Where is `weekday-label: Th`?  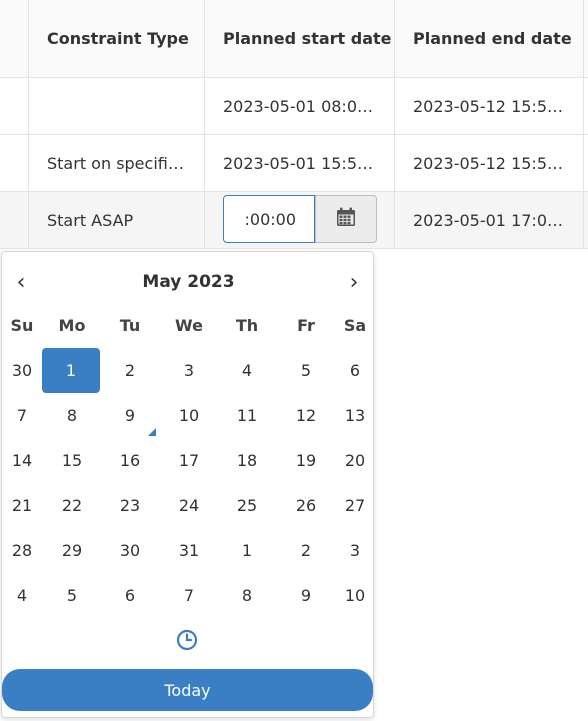 weekday-label: Th is located at coordinates (247, 325).